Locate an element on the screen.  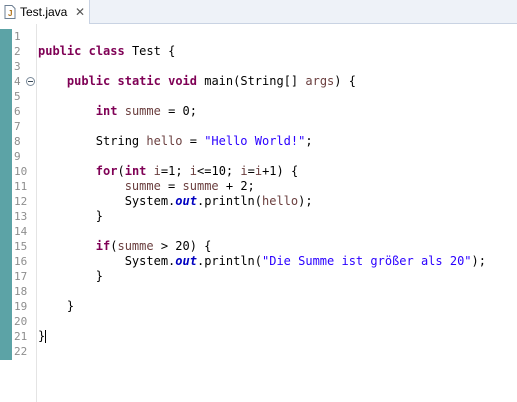
line-number: 20 is located at coordinates (21, 321).